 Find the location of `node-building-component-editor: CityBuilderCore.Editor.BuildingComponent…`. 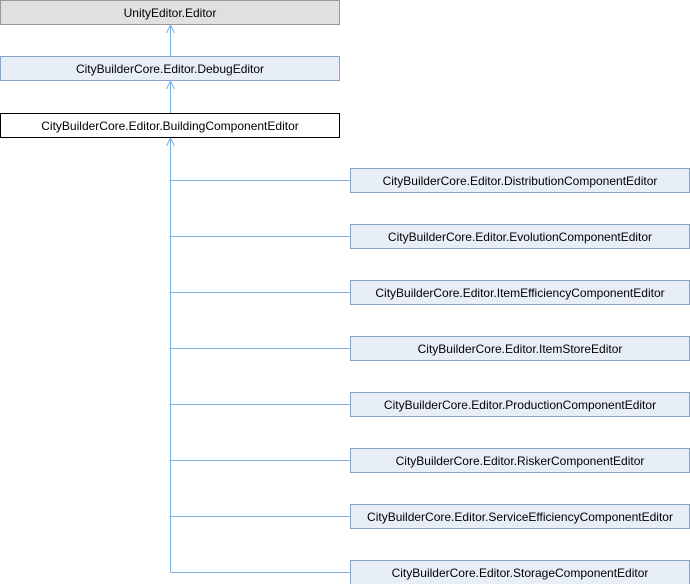

node-building-component-editor: CityBuilderCore.Editor.BuildingComponent… is located at coordinates (170, 125).